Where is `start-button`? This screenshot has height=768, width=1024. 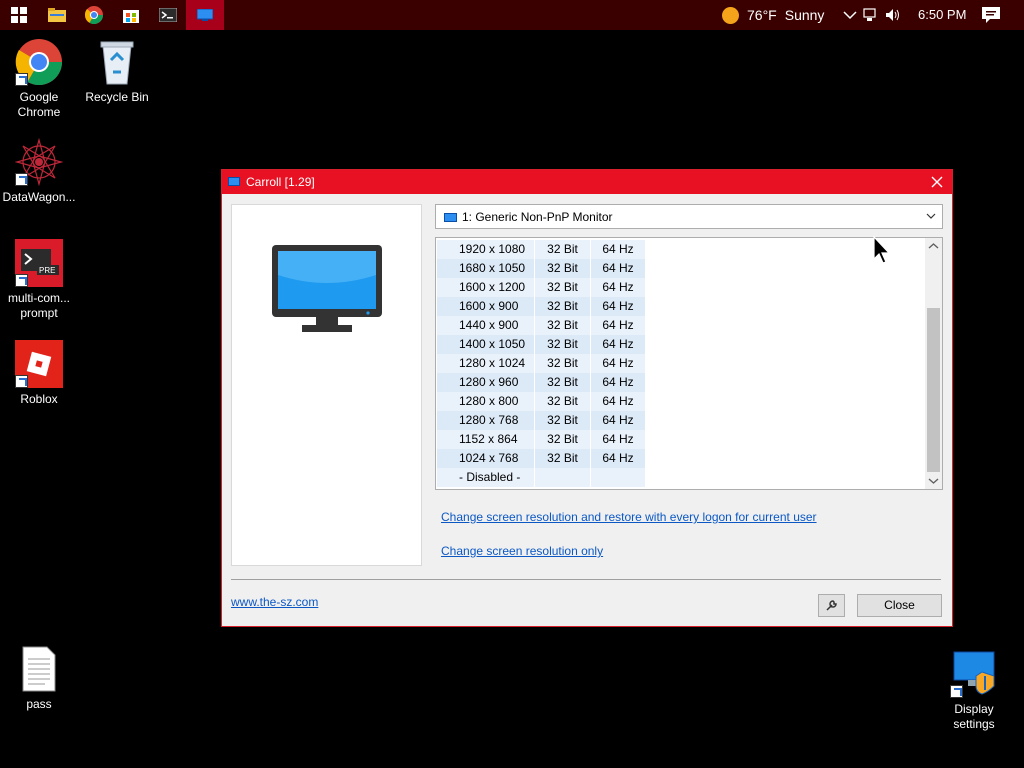
start-button is located at coordinates (19, 15).